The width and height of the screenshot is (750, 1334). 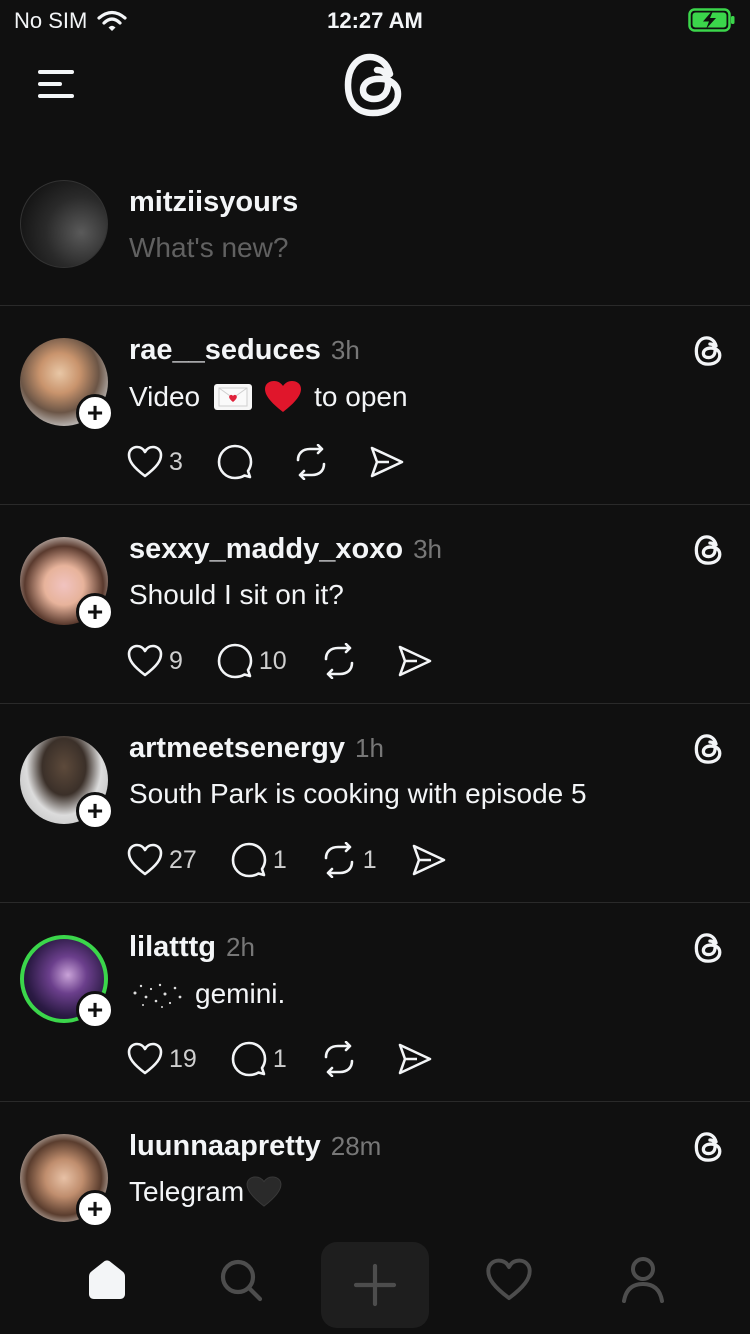 I want to click on search-icon, so click(x=241, y=1280).